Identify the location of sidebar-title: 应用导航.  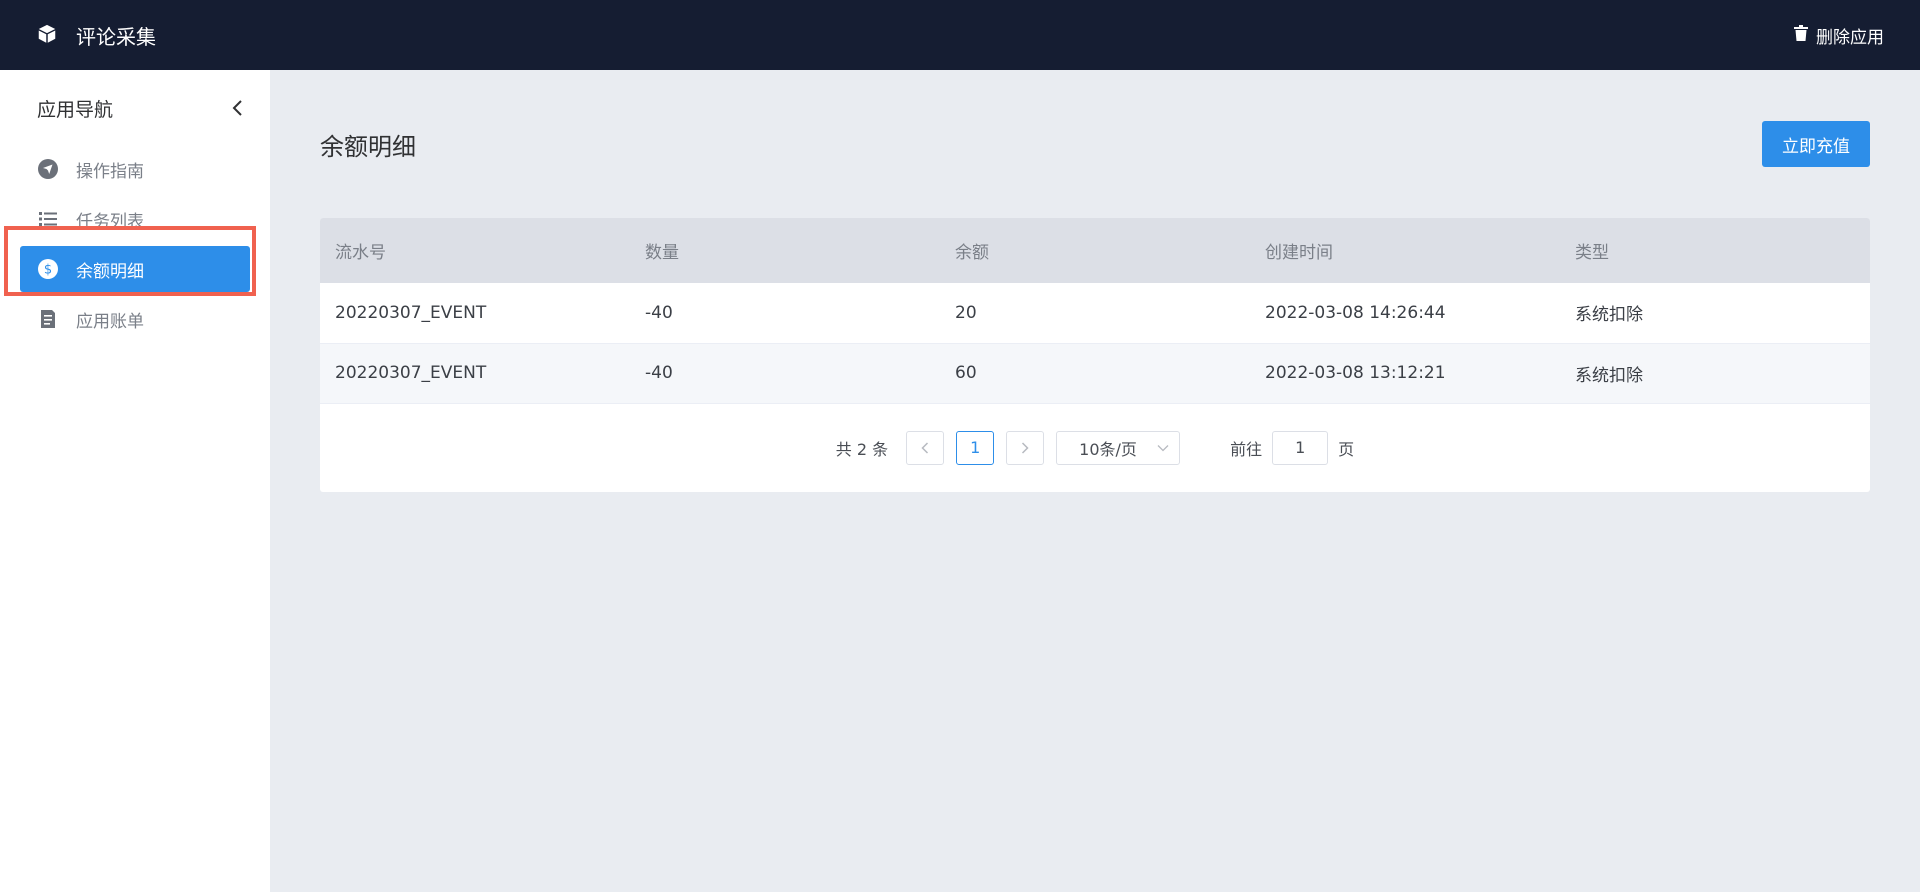
(75, 109).